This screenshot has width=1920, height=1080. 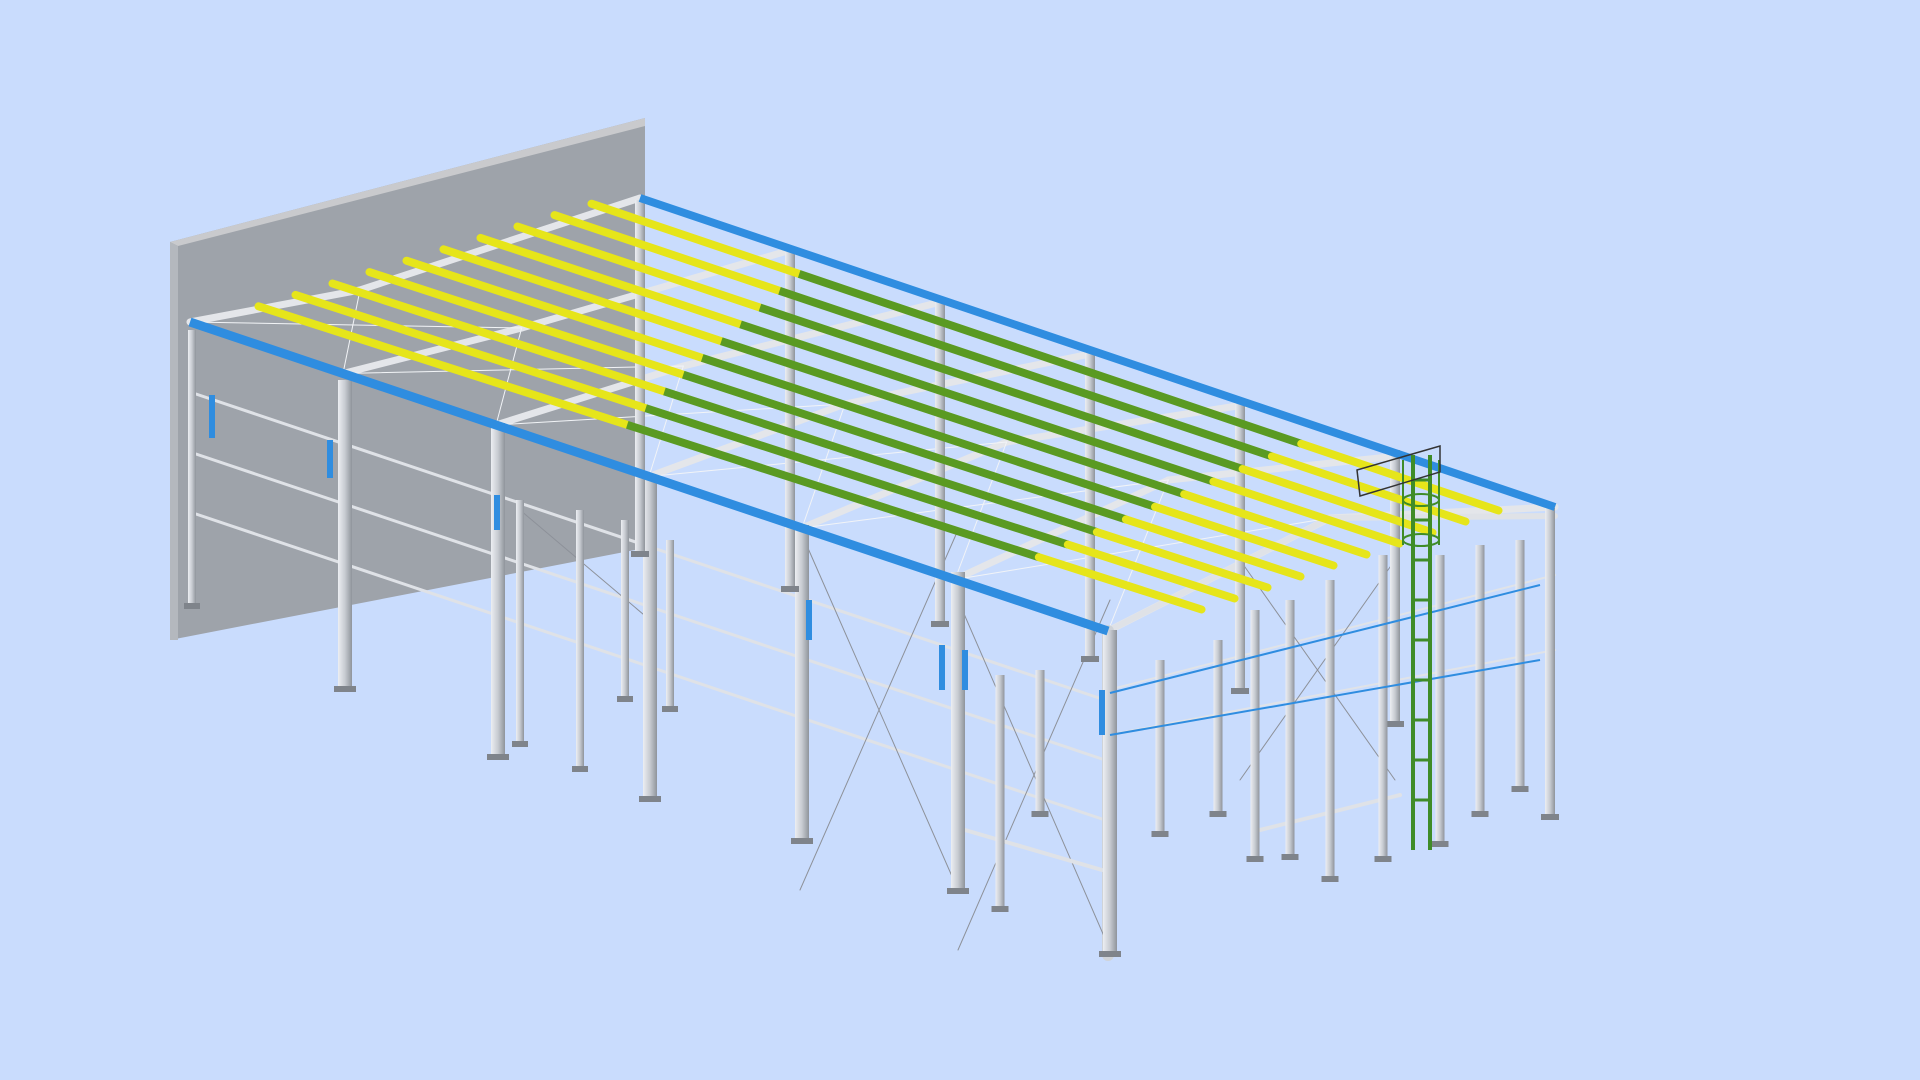 I want to click on back-eave-beam, so click(x=1097, y=352).